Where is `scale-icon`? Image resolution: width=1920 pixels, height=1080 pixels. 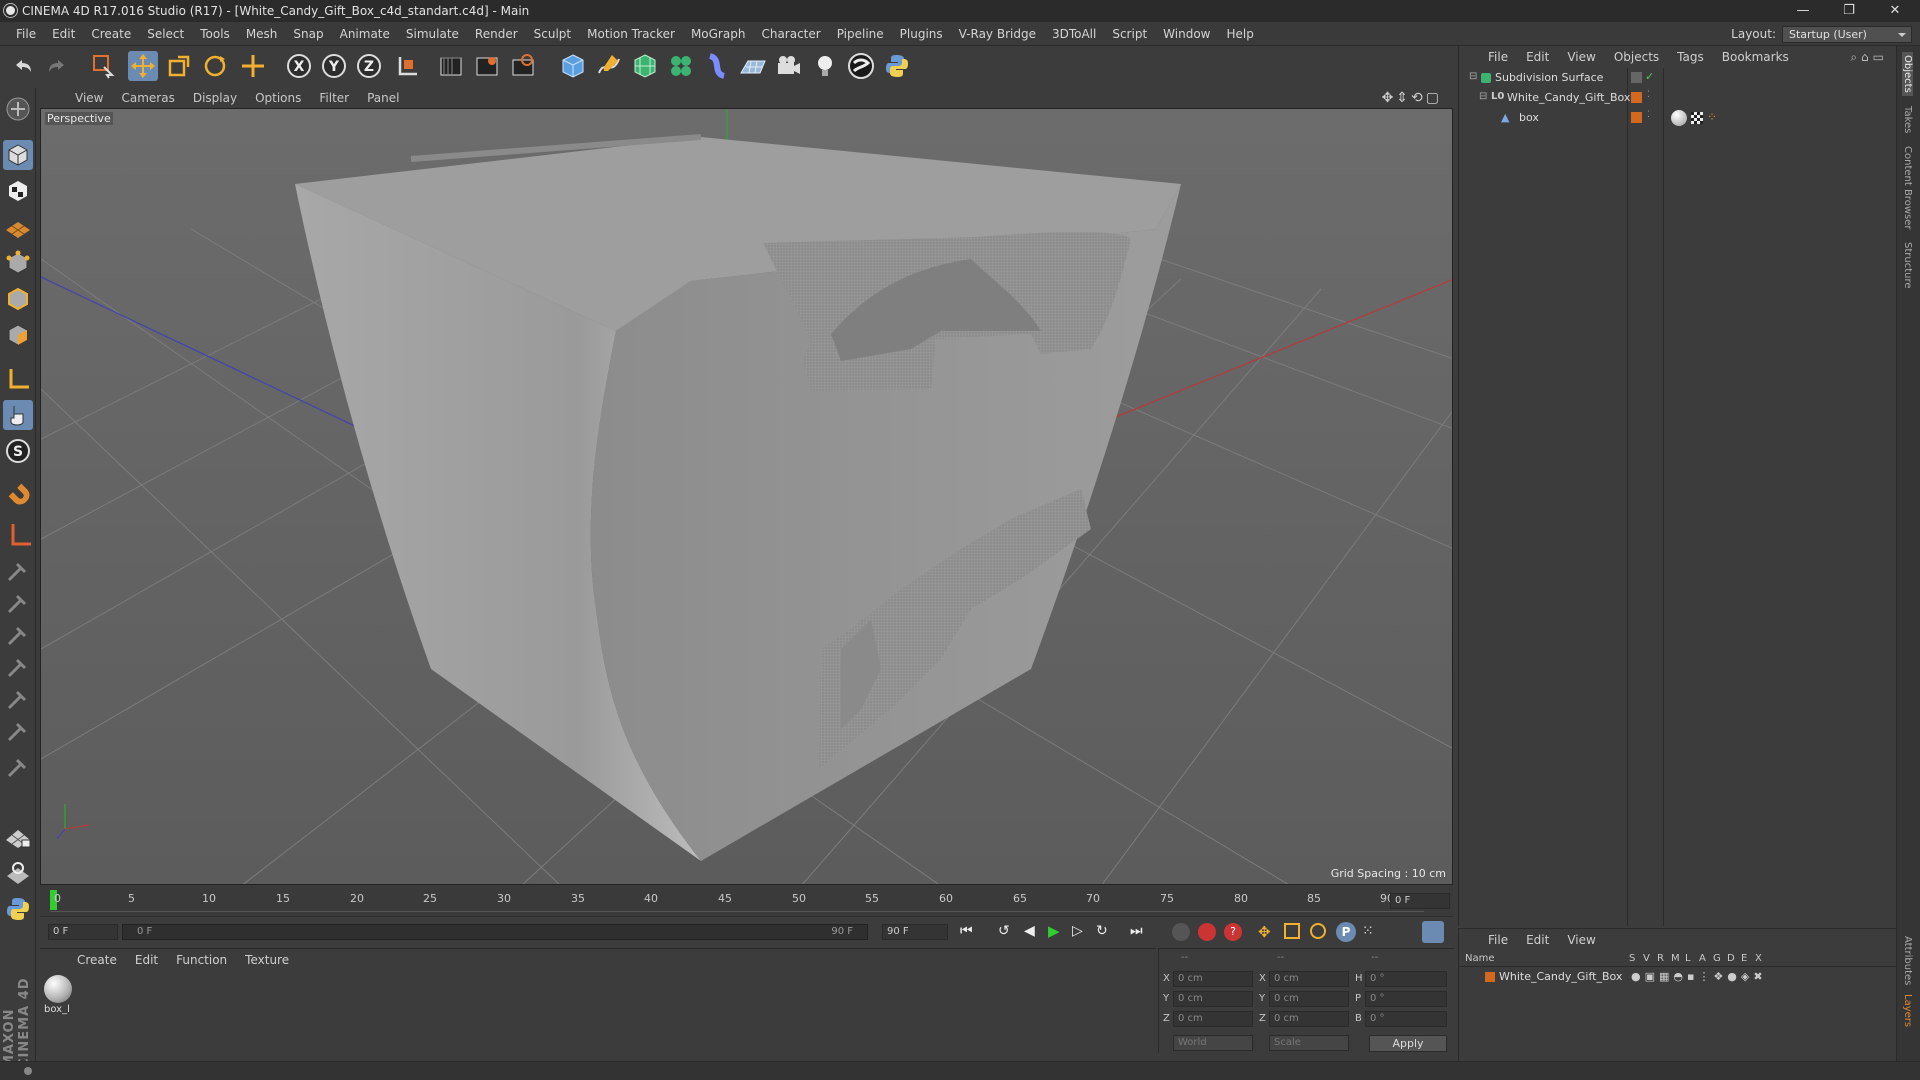
scale-icon is located at coordinates (179, 66).